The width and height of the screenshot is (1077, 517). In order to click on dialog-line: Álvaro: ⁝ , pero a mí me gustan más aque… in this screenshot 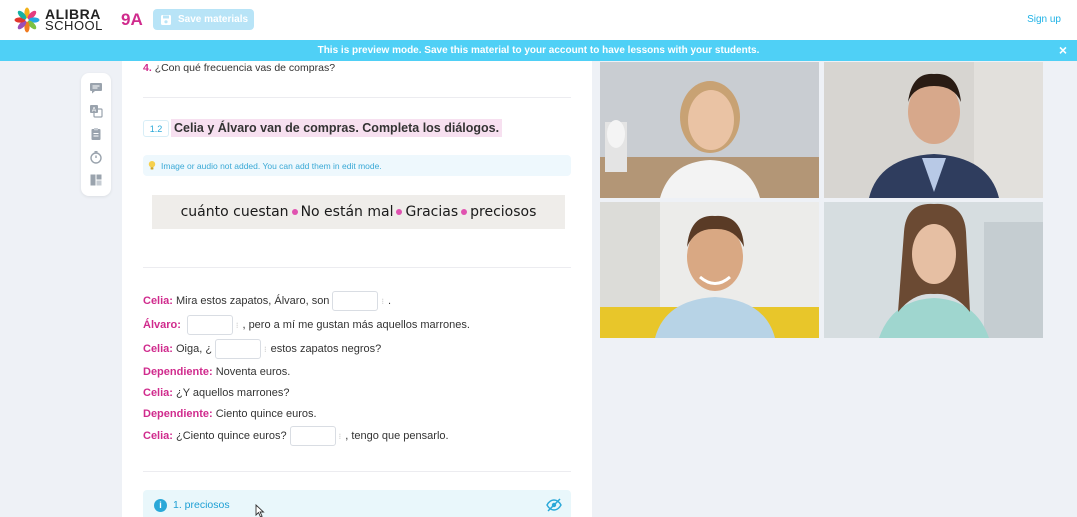, I will do `click(306, 325)`.